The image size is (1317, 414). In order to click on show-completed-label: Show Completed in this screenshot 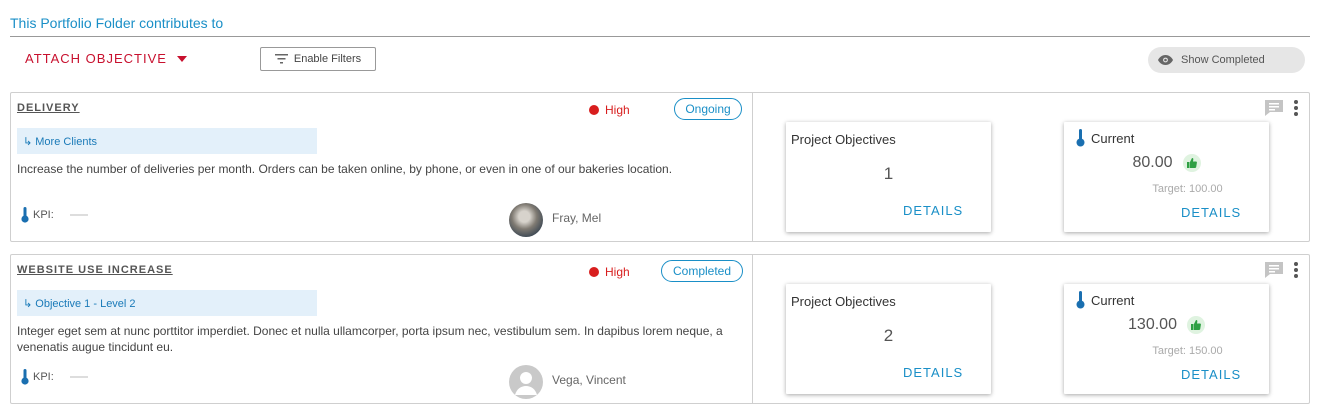, I will do `click(1223, 60)`.